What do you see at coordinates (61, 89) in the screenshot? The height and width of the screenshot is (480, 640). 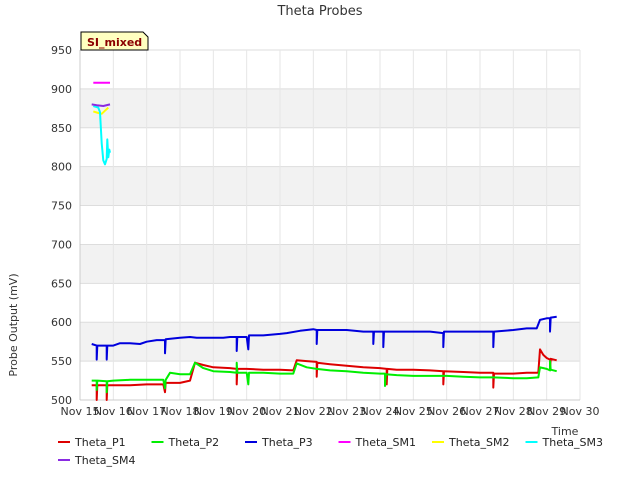 I see `y-tick-label: 900` at bounding box center [61, 89].